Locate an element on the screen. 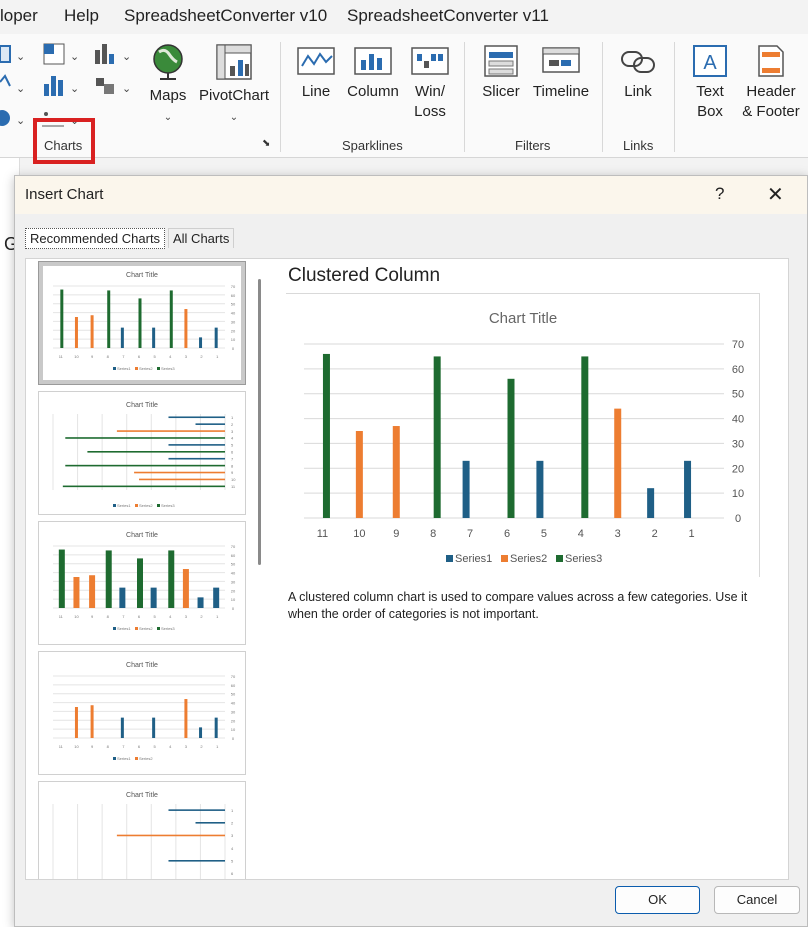 The height and width of the screenshot is (927, 808). thumb-y-tick: 60 is located at coordinates (233, 685).